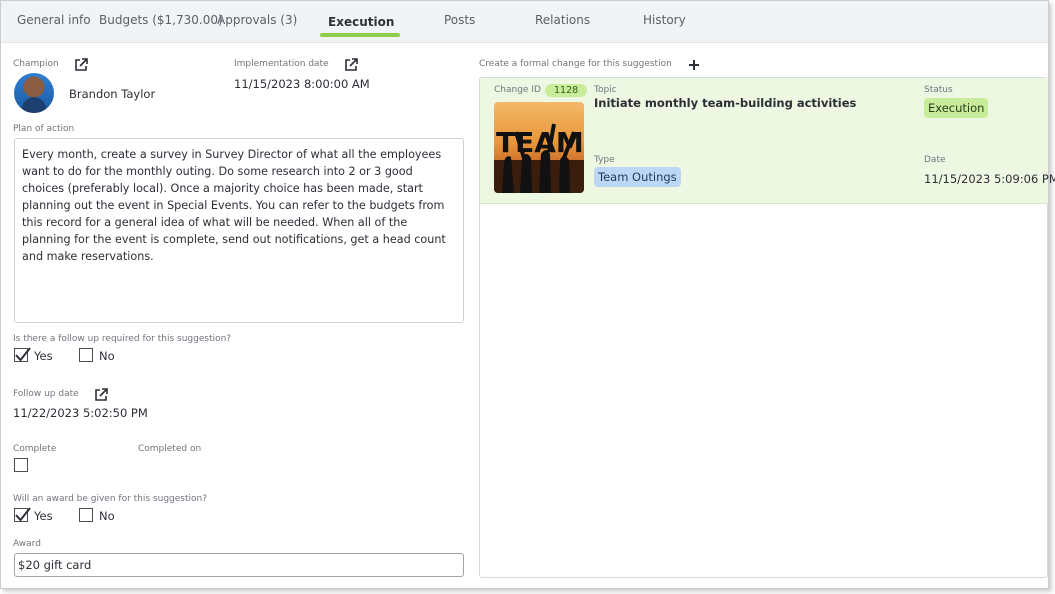 The image size is (1055, 594). What do you see at coordinates (107, 516) in the screenshot?
I see `award-no-label: No` at bounding box center [107, 516].